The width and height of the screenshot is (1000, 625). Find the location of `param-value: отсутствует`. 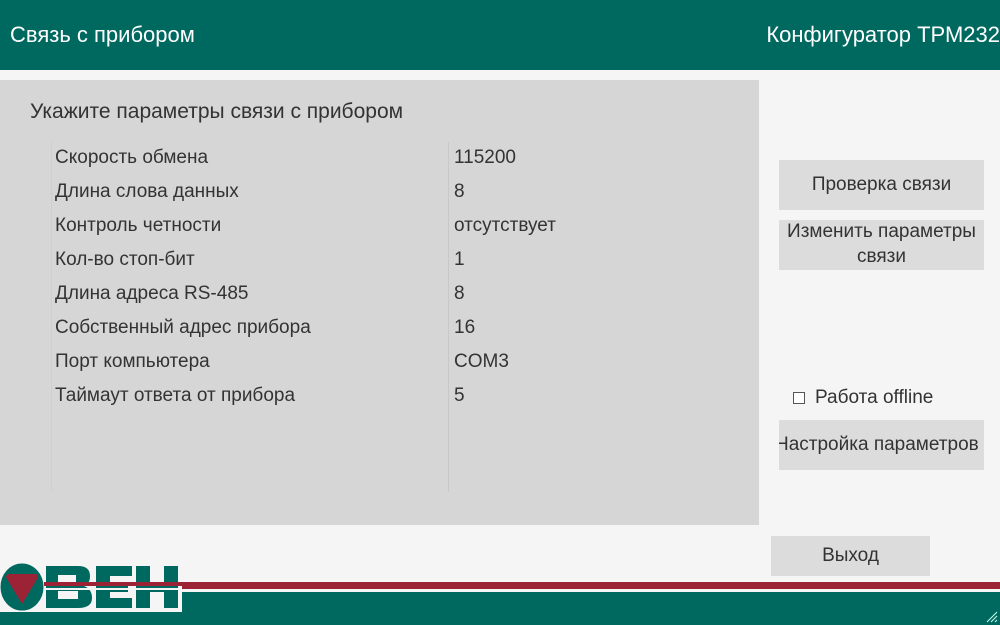

param-value: отсутствует is located at coordinates (505, 226).